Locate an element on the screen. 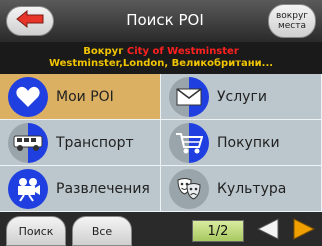  page-indicator: 1/2 is located at coordinates (218, 231).